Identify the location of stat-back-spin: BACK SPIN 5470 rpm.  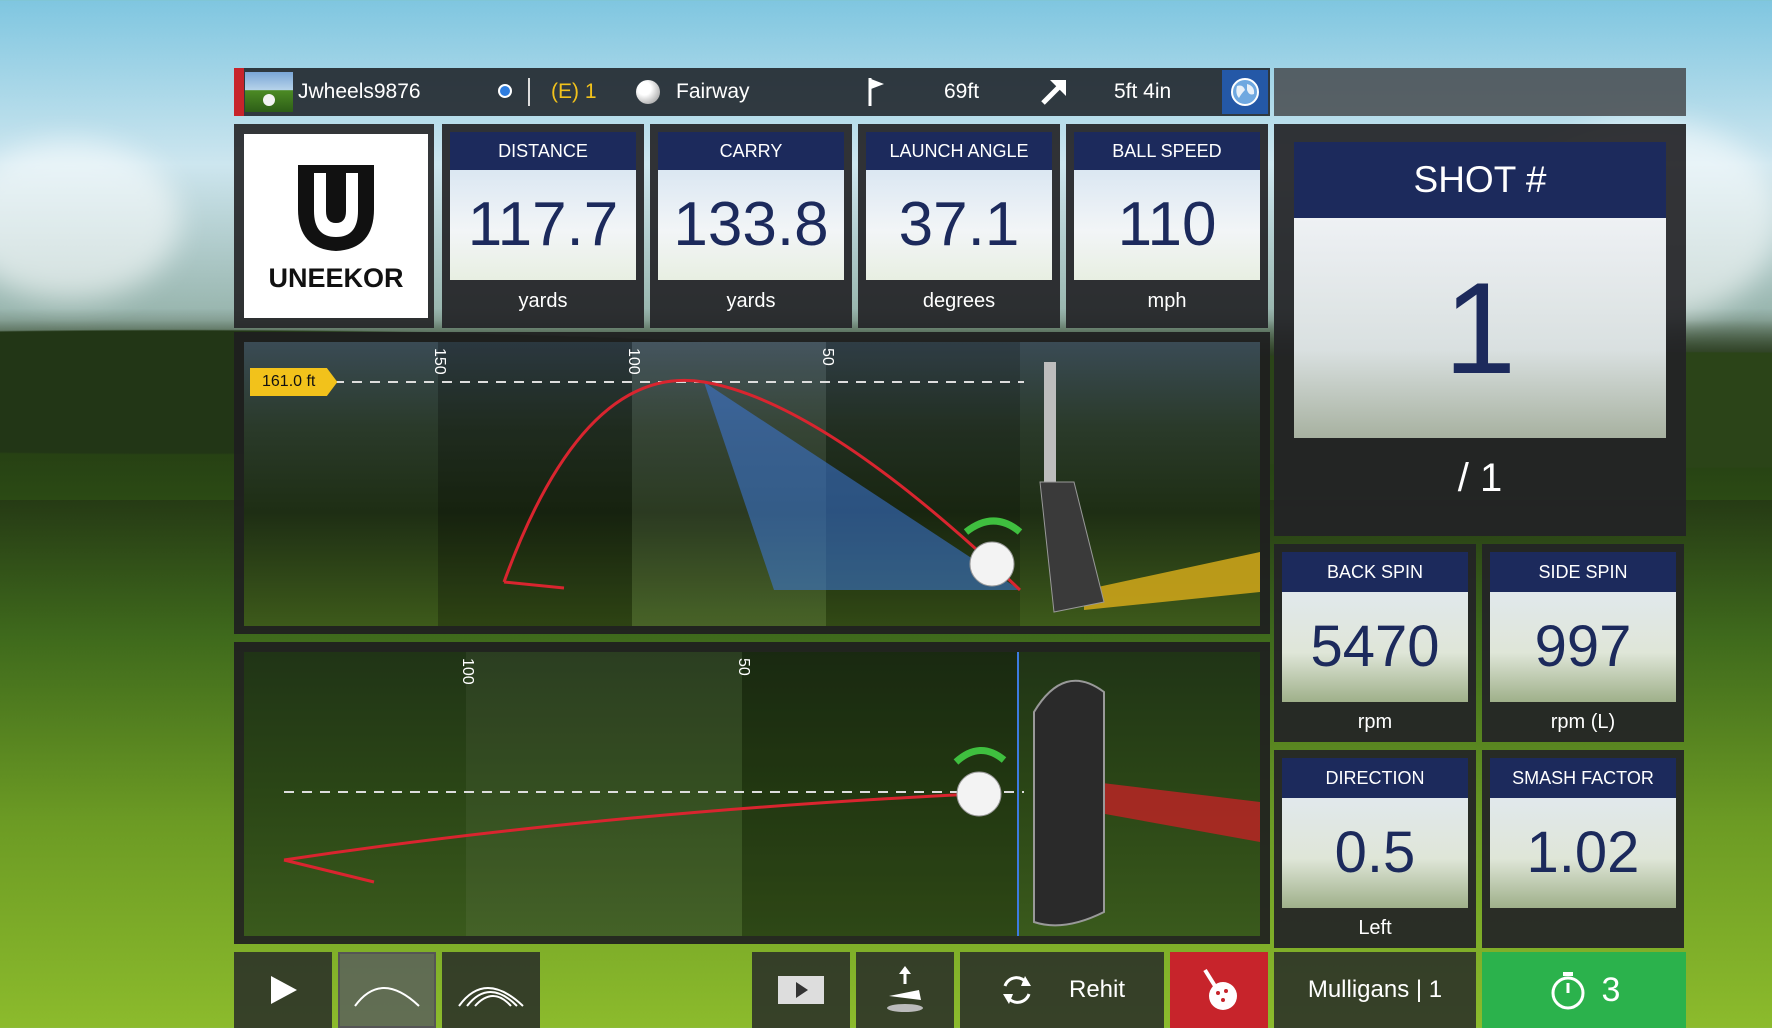
(1375, 643).